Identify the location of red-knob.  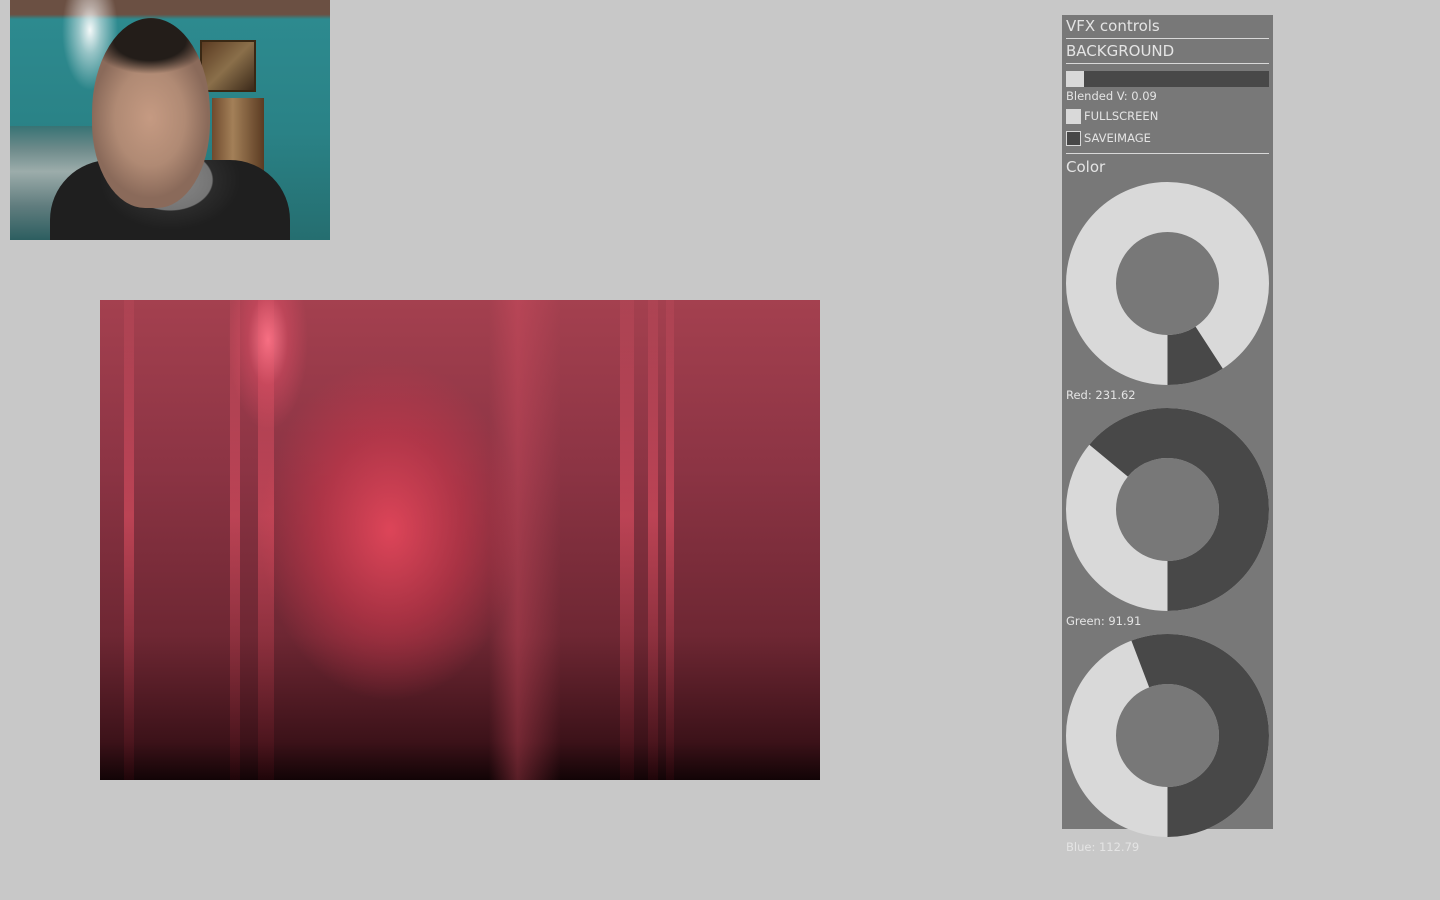
(1167, 283).